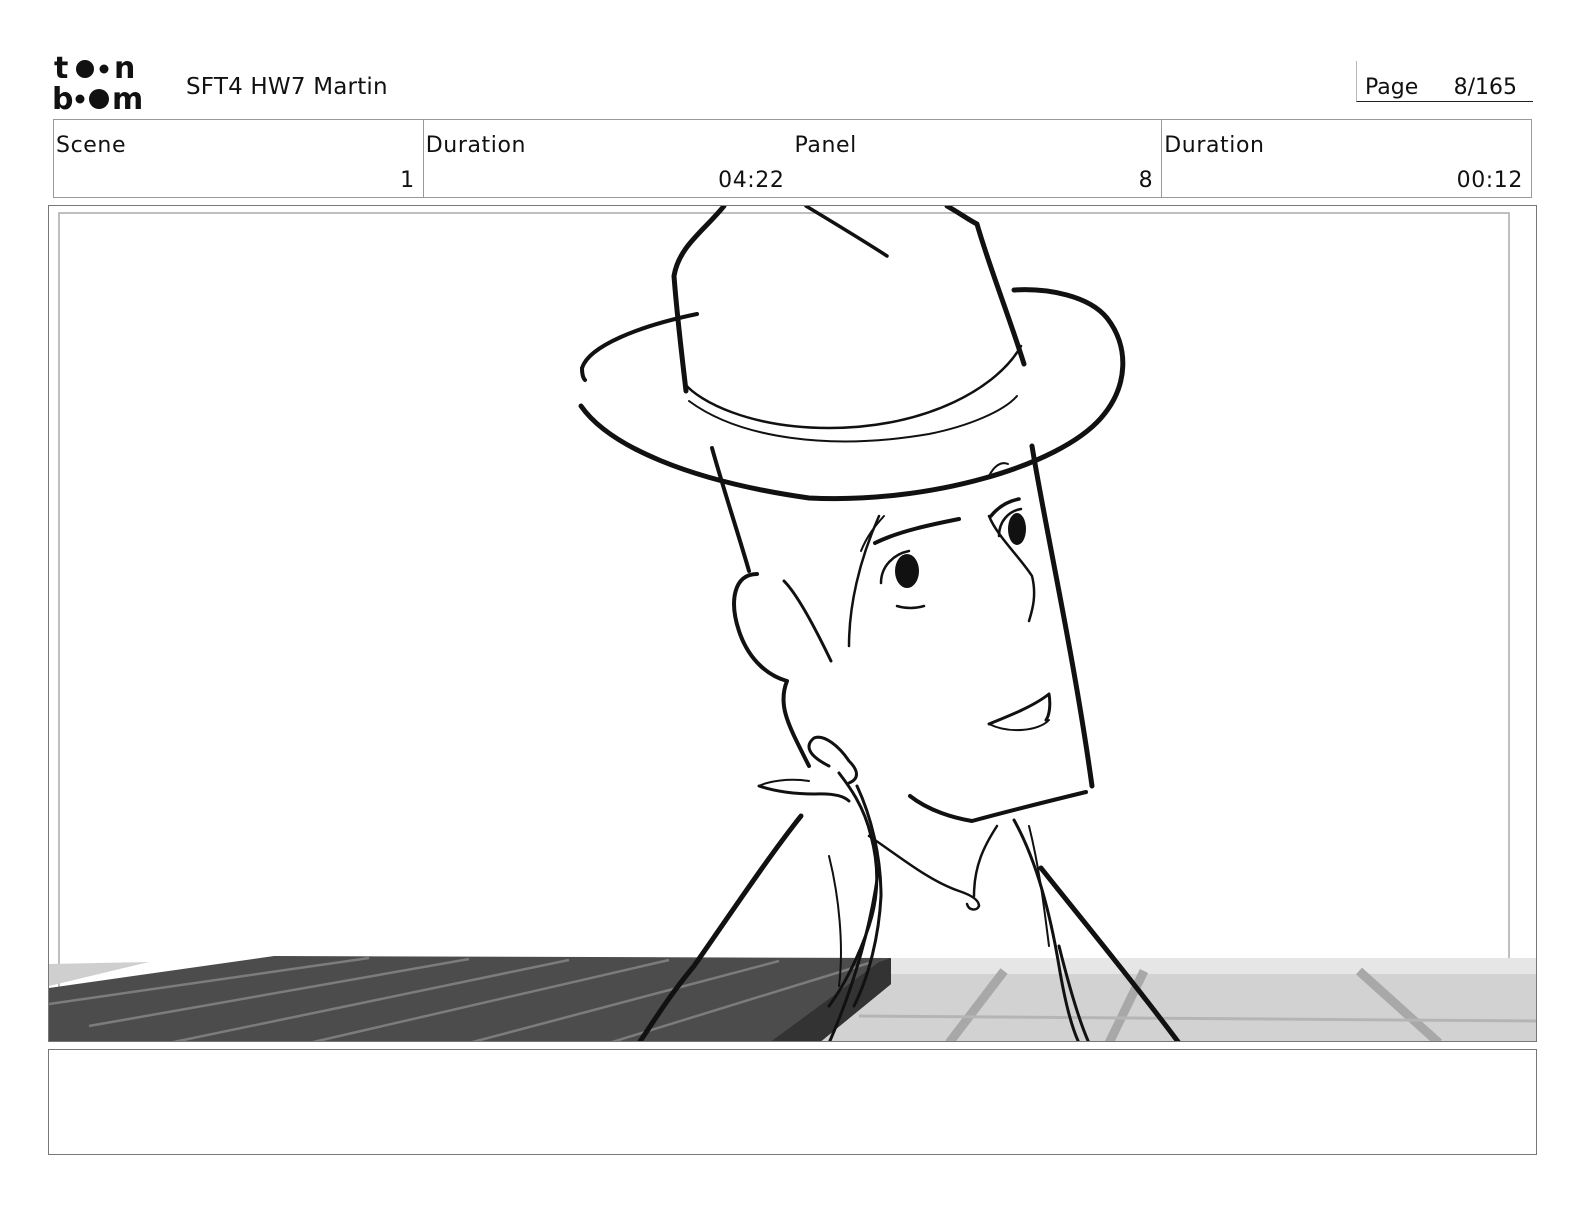 This screenshot has width=1584, height=1224. Describe the element at coordinates (1489, 180) in the screenshot. I see `panel-duration-value: 00:12` at that location.